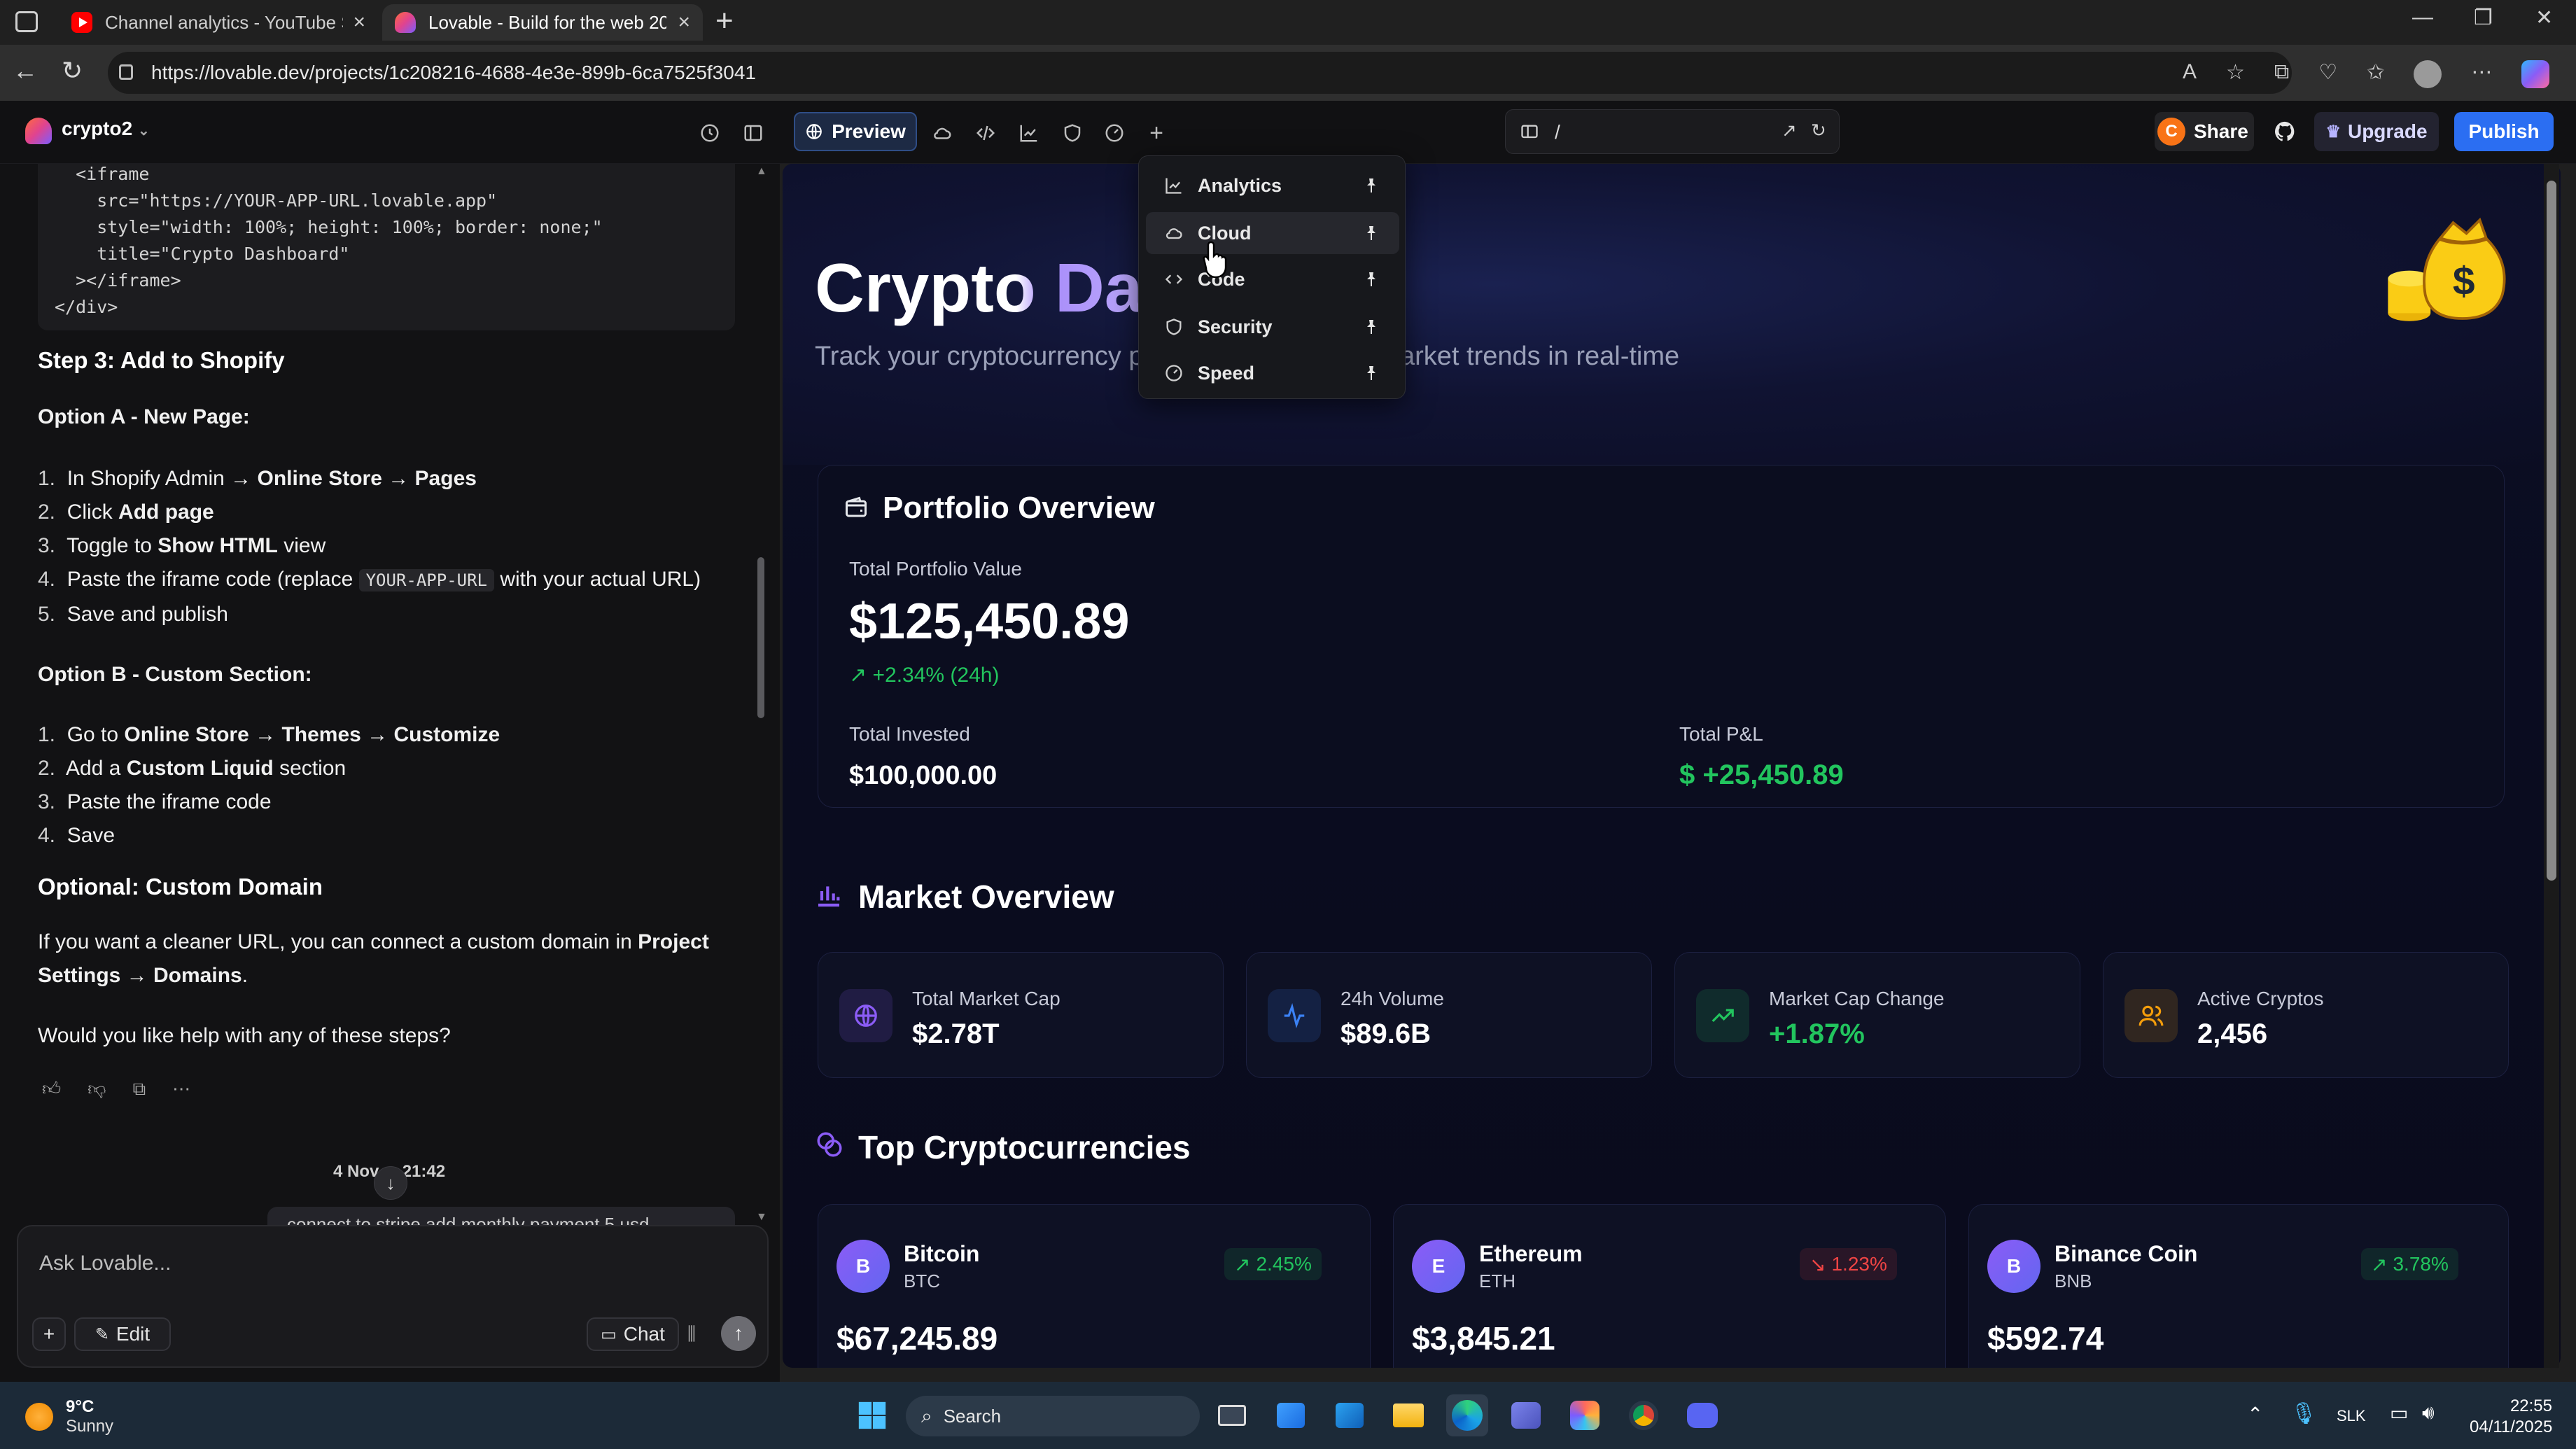  I want to click on taskbar-search: ⌕ Search, so click(1053, 1416).